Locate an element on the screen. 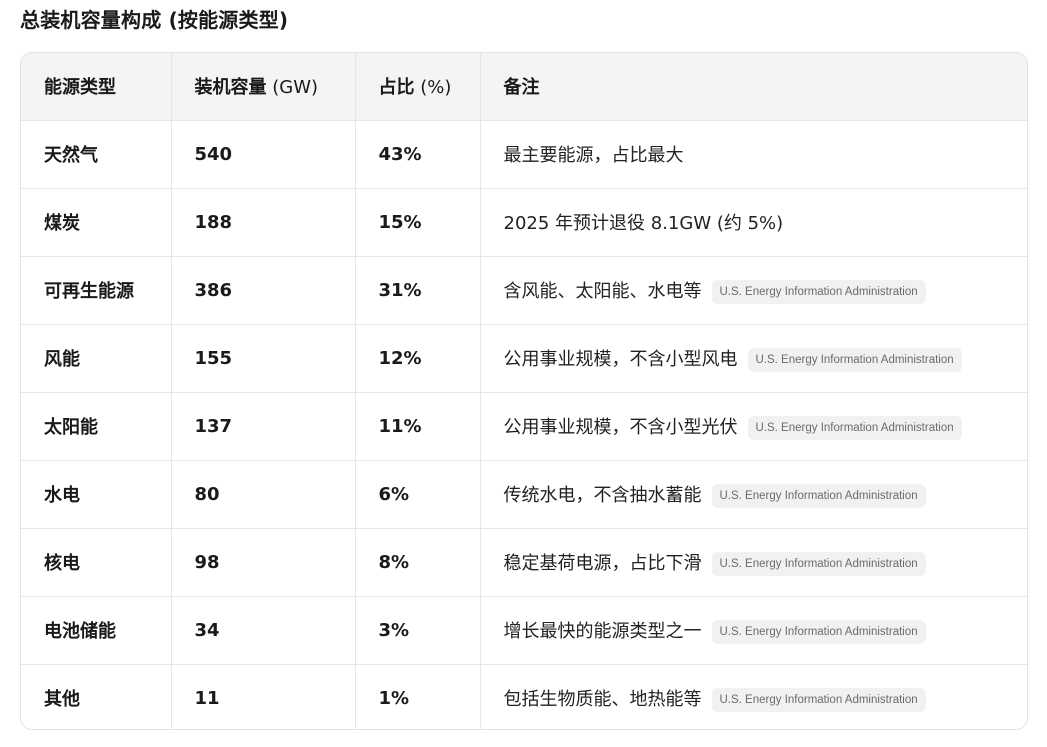 This screenshot has height=747, width=1047. note-text: 稳定基荷电源，占比下滑 is located at coordinates (602, 563).